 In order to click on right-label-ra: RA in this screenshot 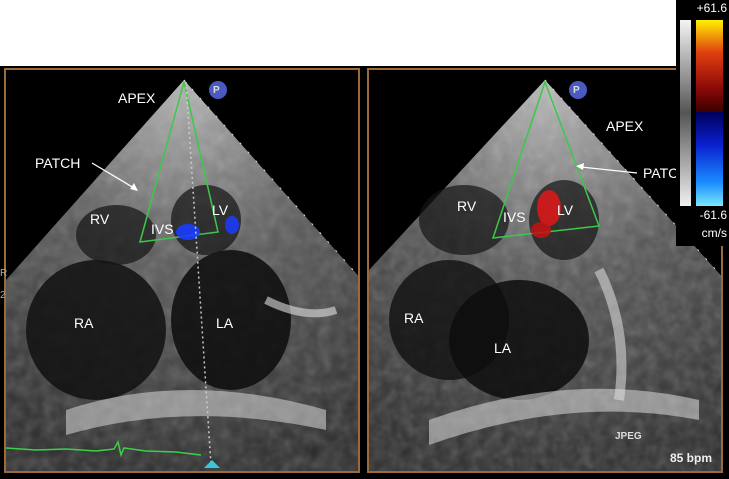, I will do `click(414, 318)`.